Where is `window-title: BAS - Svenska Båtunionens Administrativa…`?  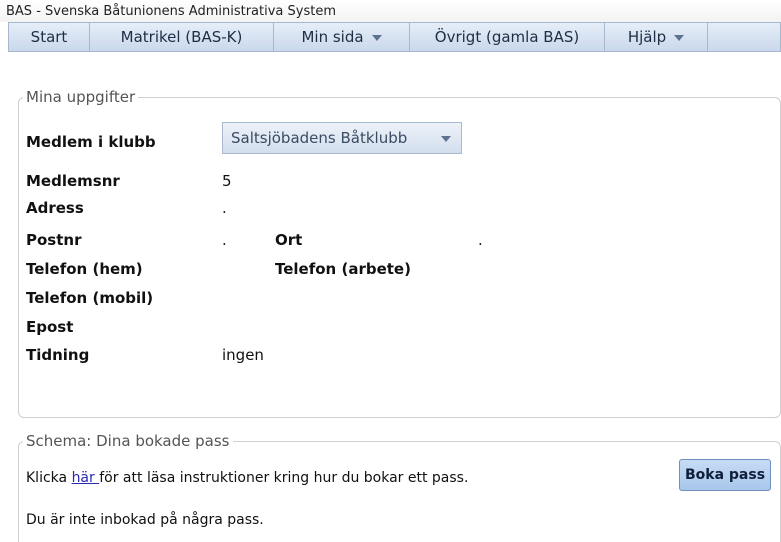
window-title: BAS - Svenska Båtunionens Administrativa… is located at coordinates (390, 11).